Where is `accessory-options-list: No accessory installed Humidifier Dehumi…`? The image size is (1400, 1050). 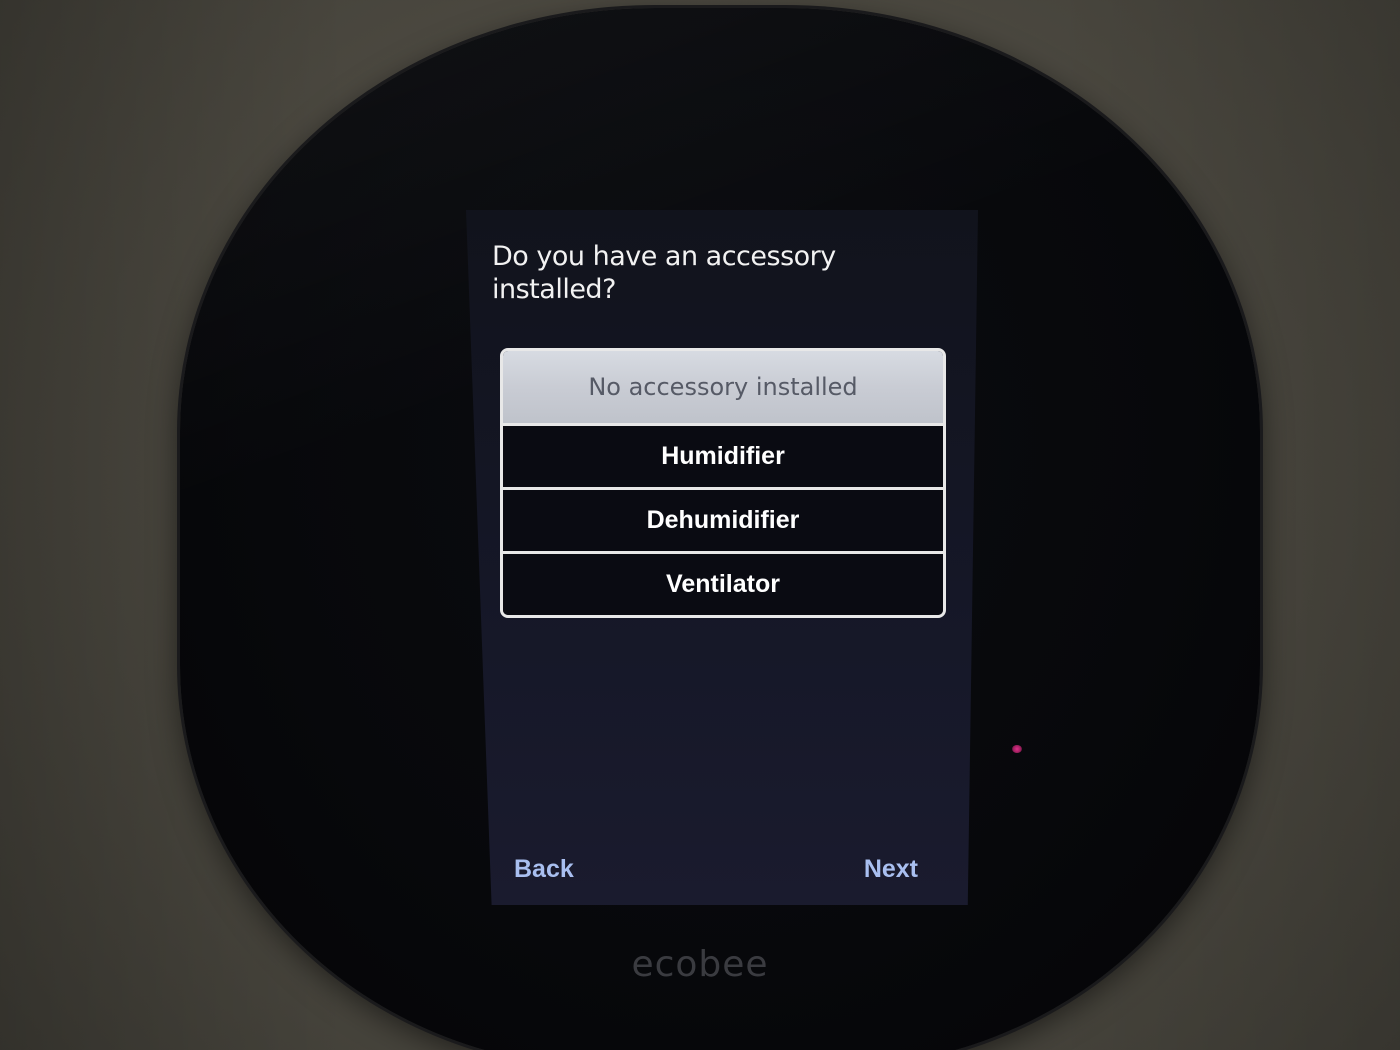
accessory-options-list: No accessory installed Humidifier Dehumi… is located at coordinates (723, 483).